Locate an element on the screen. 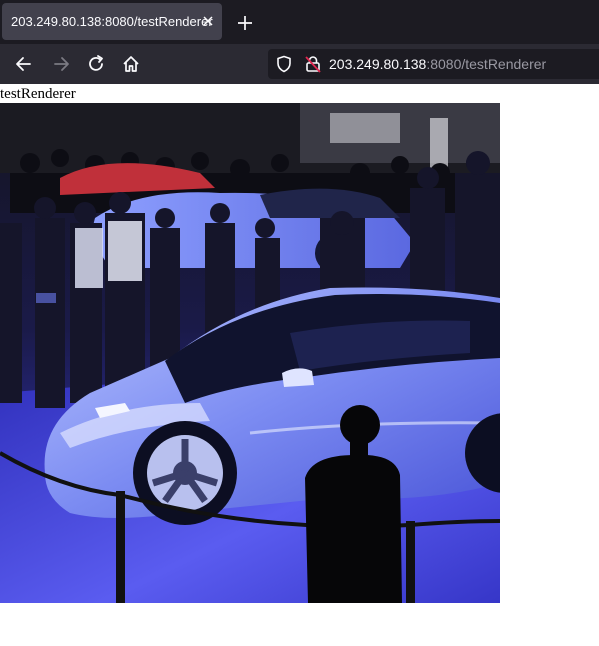 The width and height of the screenshot is (599, 646). close-icon is located at coordinates (208, 21).